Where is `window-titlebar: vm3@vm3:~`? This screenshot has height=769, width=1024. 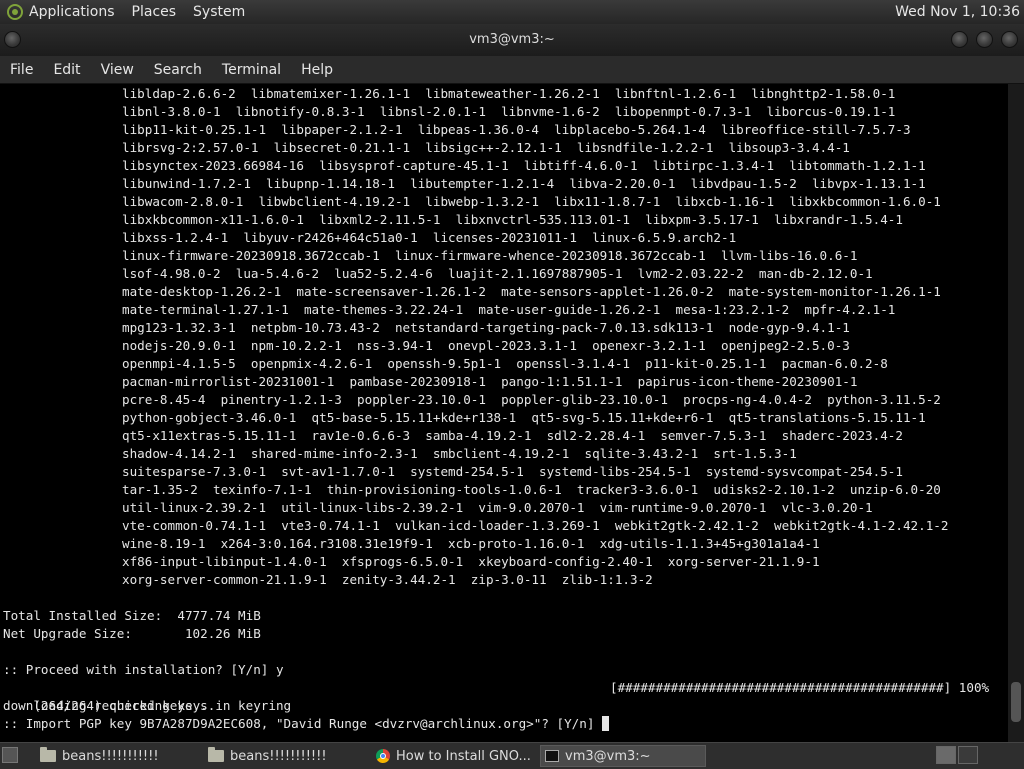
window-titlebar: vm3@vm3:~ is located at coordinates (512, 40).